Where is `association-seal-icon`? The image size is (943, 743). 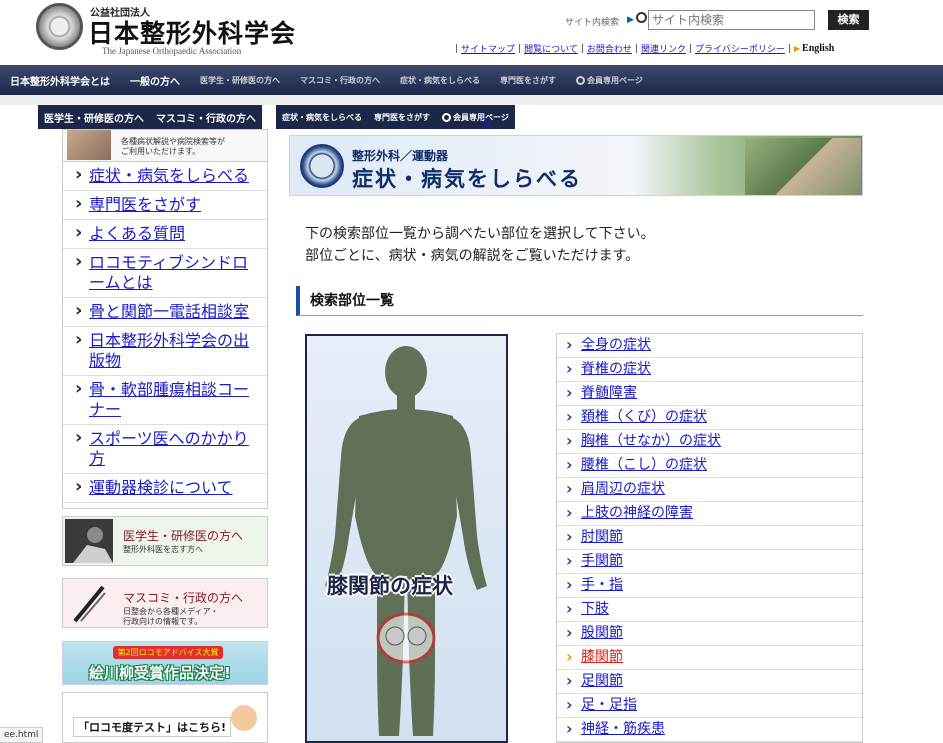 association-seal-icon is located at coordinates (322, 166).